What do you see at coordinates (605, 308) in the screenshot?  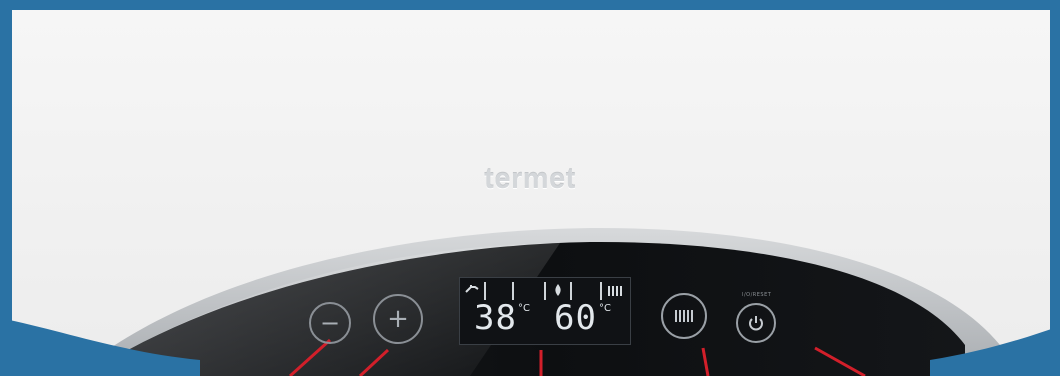 I see `ch-unit: °C` at bounding box center [605, 308].